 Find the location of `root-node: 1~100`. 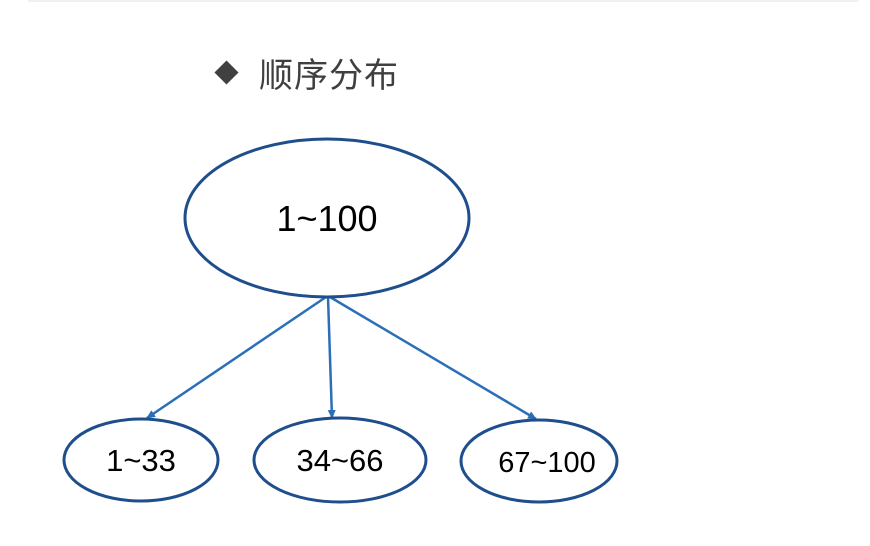

root-node: 1~100 is located at coordinates (327, 218).